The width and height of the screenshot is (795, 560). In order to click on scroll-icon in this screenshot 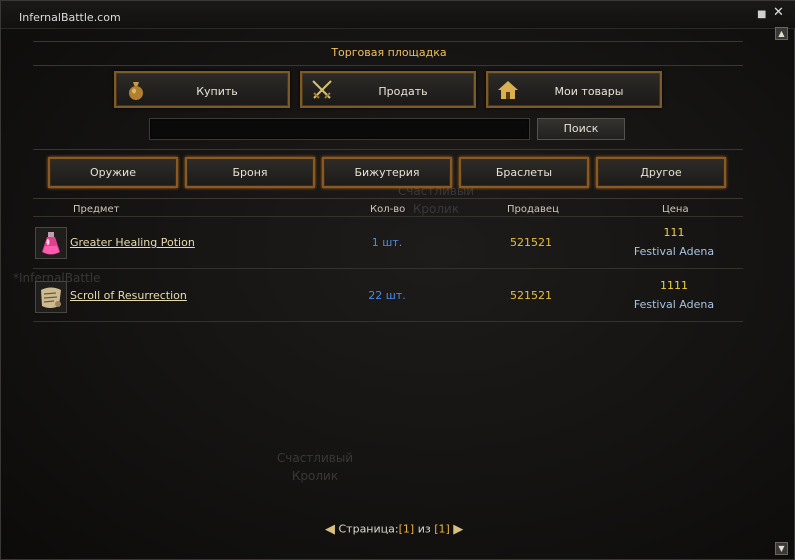, I will do `click(51, 297)`.